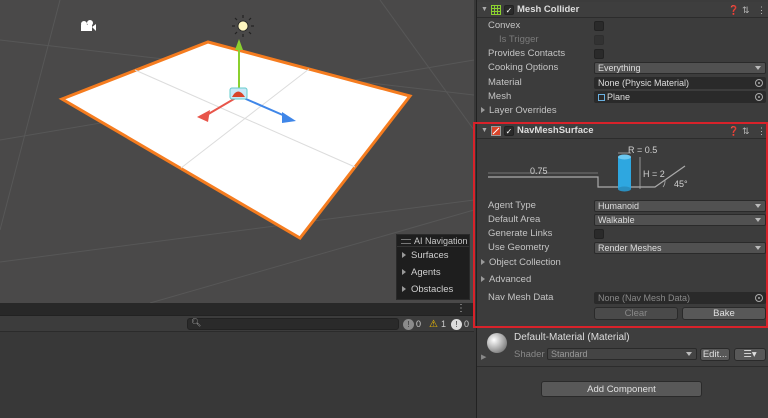  I want to click on material-value: None (Physic Material), so click(644, 83).